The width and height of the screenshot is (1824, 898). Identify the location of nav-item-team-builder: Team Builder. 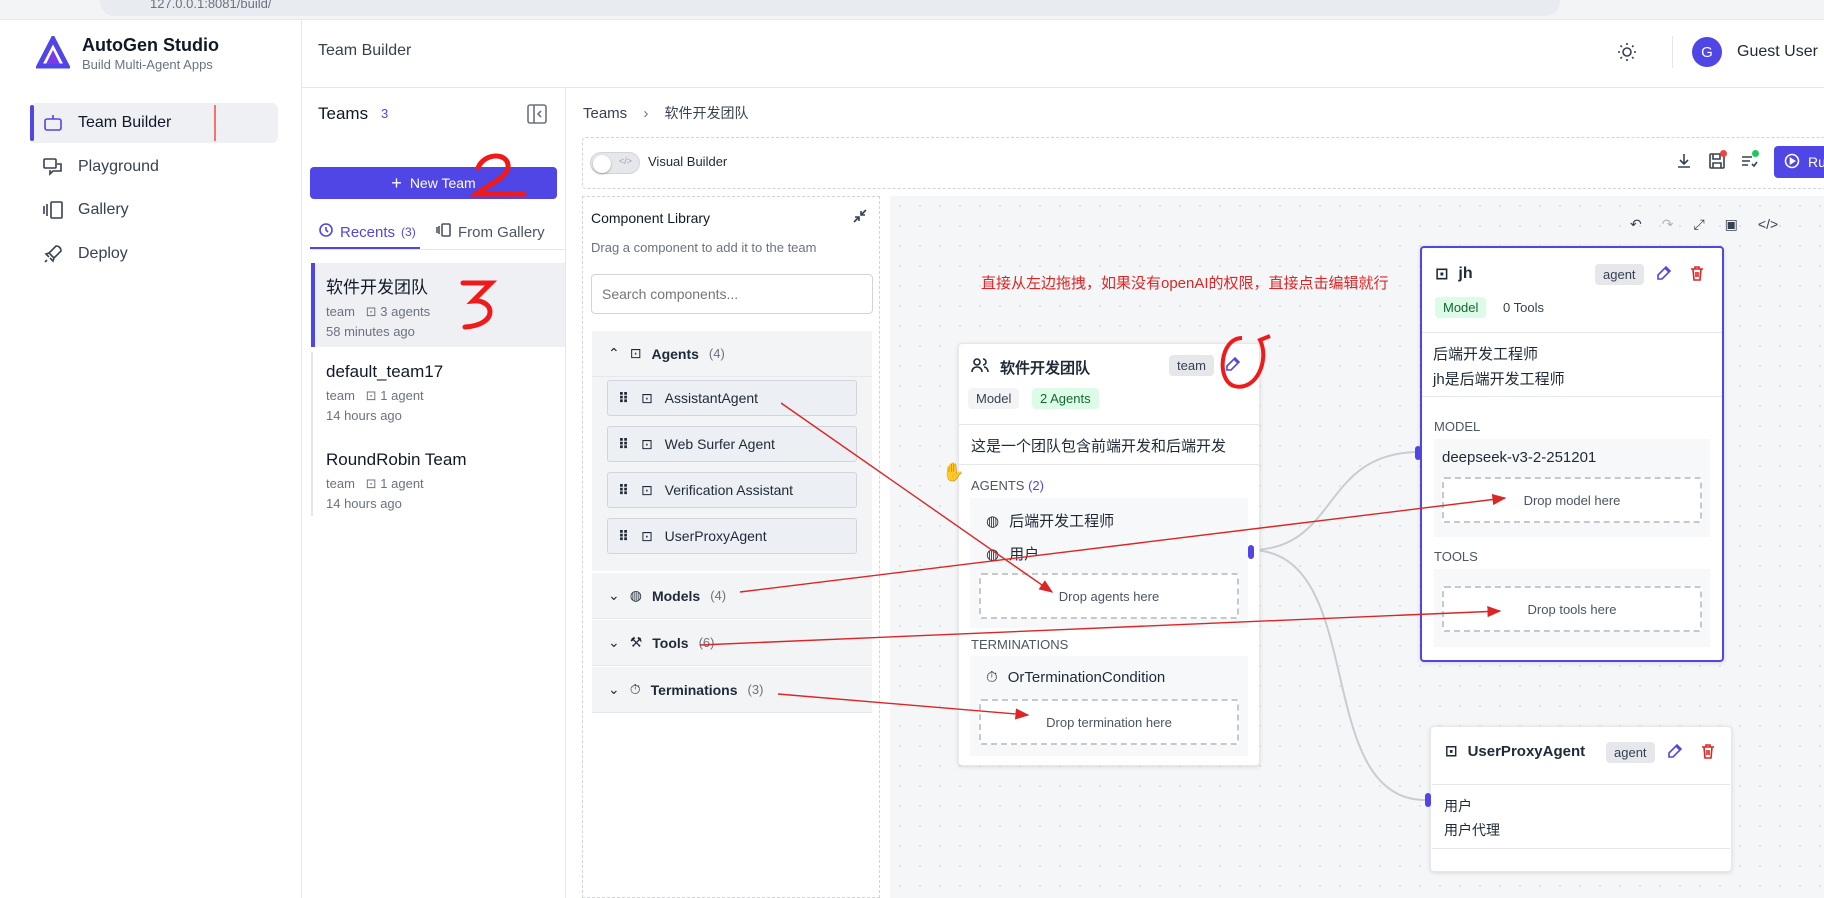
(154, 123).